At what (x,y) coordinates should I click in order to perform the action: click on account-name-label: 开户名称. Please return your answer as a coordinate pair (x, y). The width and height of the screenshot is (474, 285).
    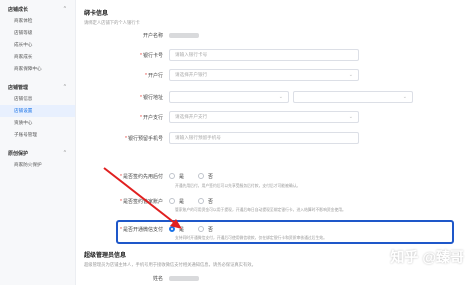
    Looking at the image, I should click on (152, 35).